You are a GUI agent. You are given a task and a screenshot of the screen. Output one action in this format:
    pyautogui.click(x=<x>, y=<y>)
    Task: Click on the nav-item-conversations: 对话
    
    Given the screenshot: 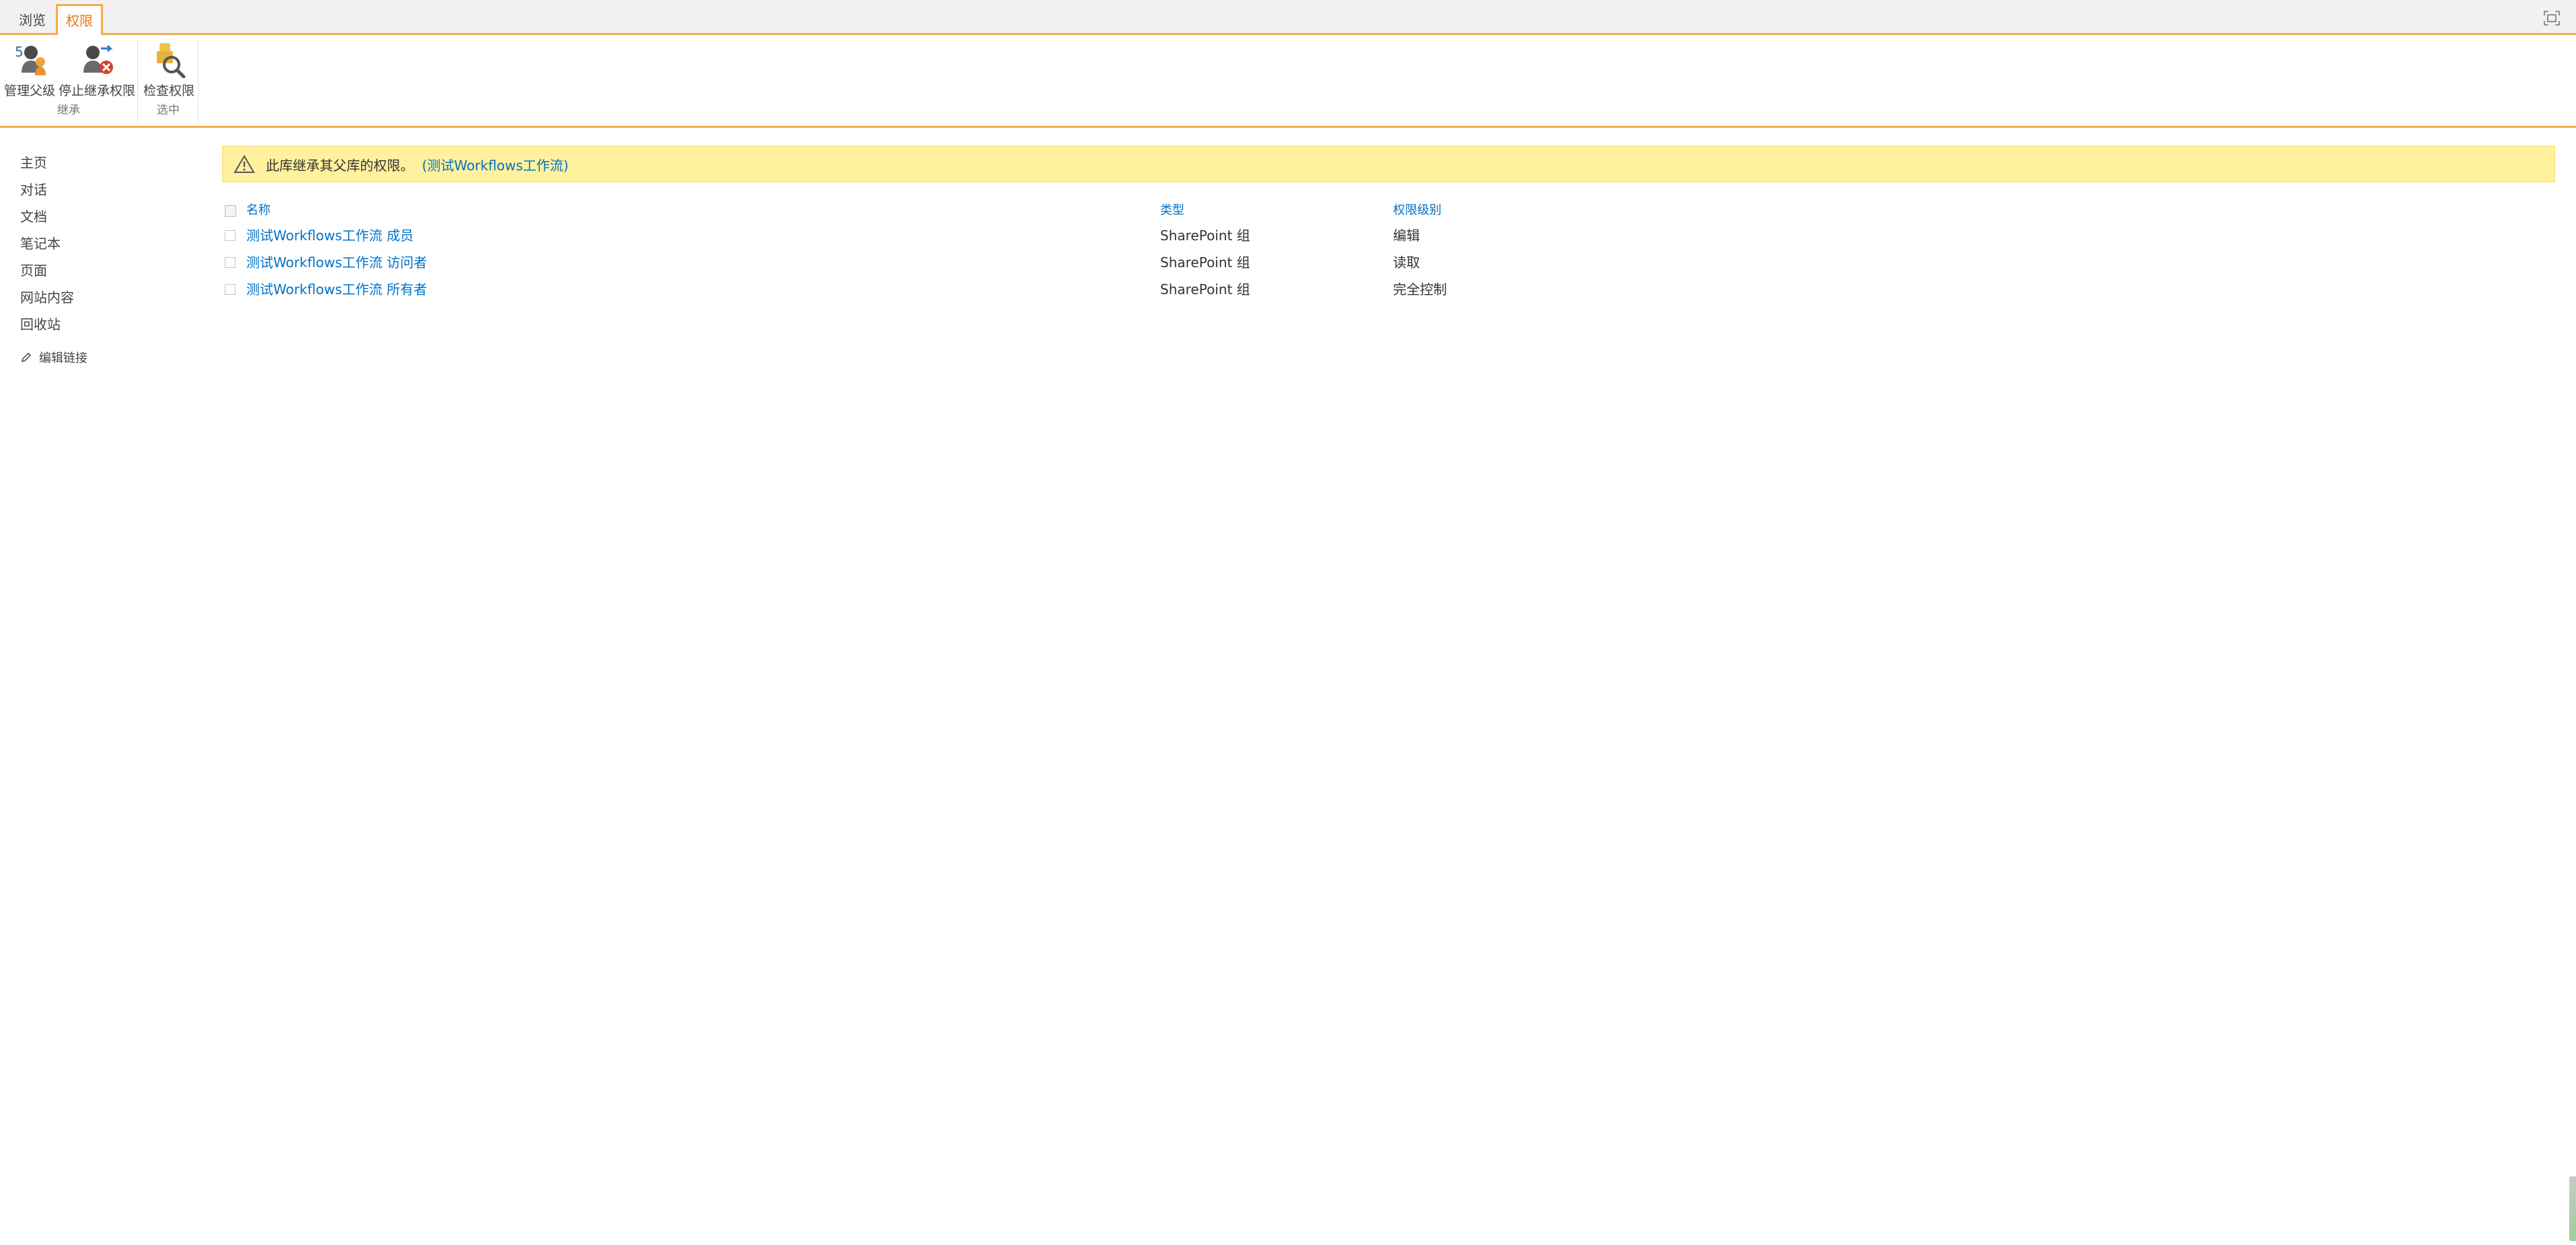 What is the action you would take?
    pyautogui.click(x=107, y=189)
    